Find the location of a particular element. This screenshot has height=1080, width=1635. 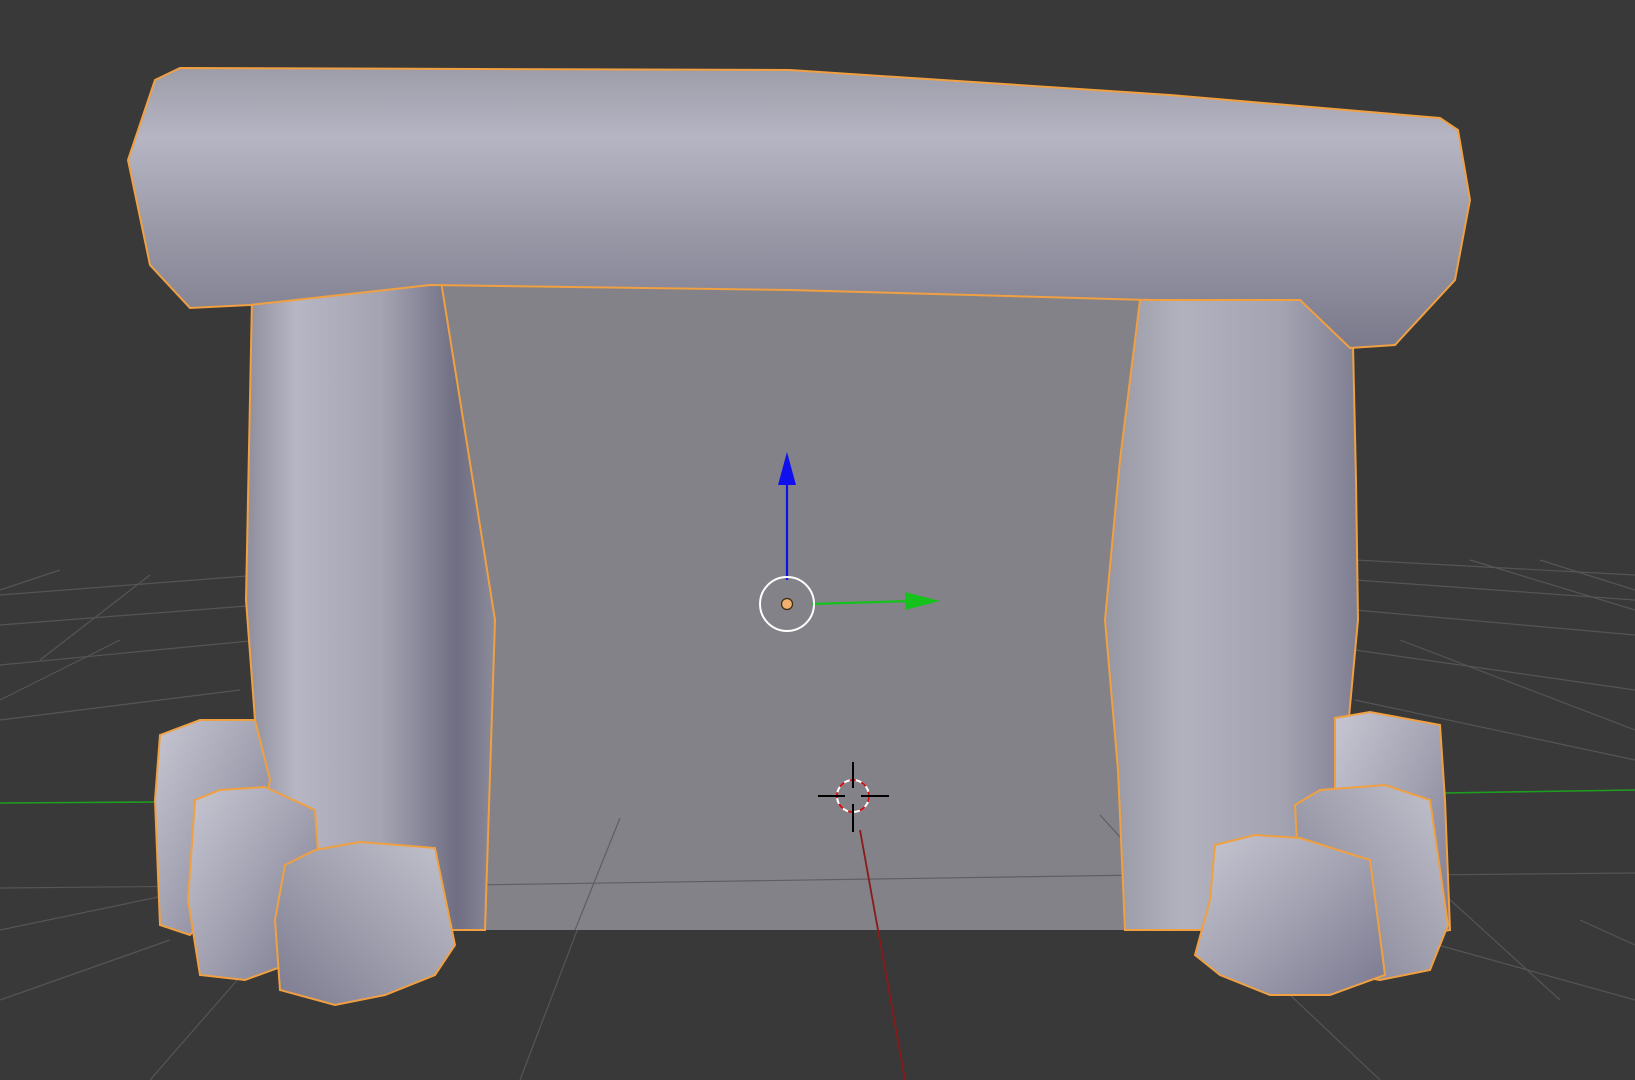

mesh-rock-right-front is located at coordinates (1290, 914).